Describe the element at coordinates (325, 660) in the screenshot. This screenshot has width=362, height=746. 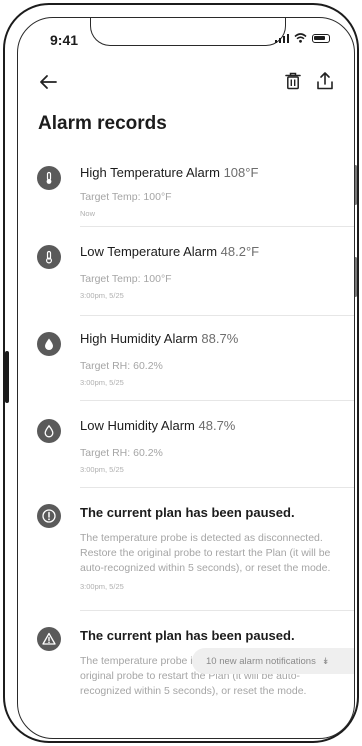
I see `double-chevron-down-icon: ↡` at that location.